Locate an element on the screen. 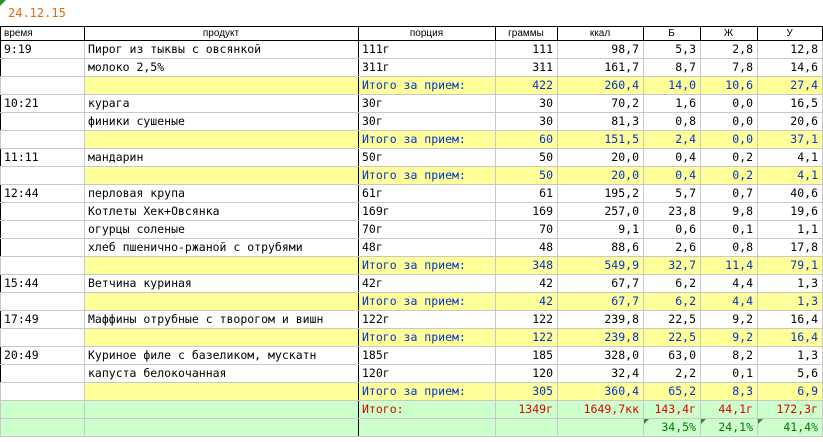  cell-kcal: 70,2 is located at coordinates (600, 103).